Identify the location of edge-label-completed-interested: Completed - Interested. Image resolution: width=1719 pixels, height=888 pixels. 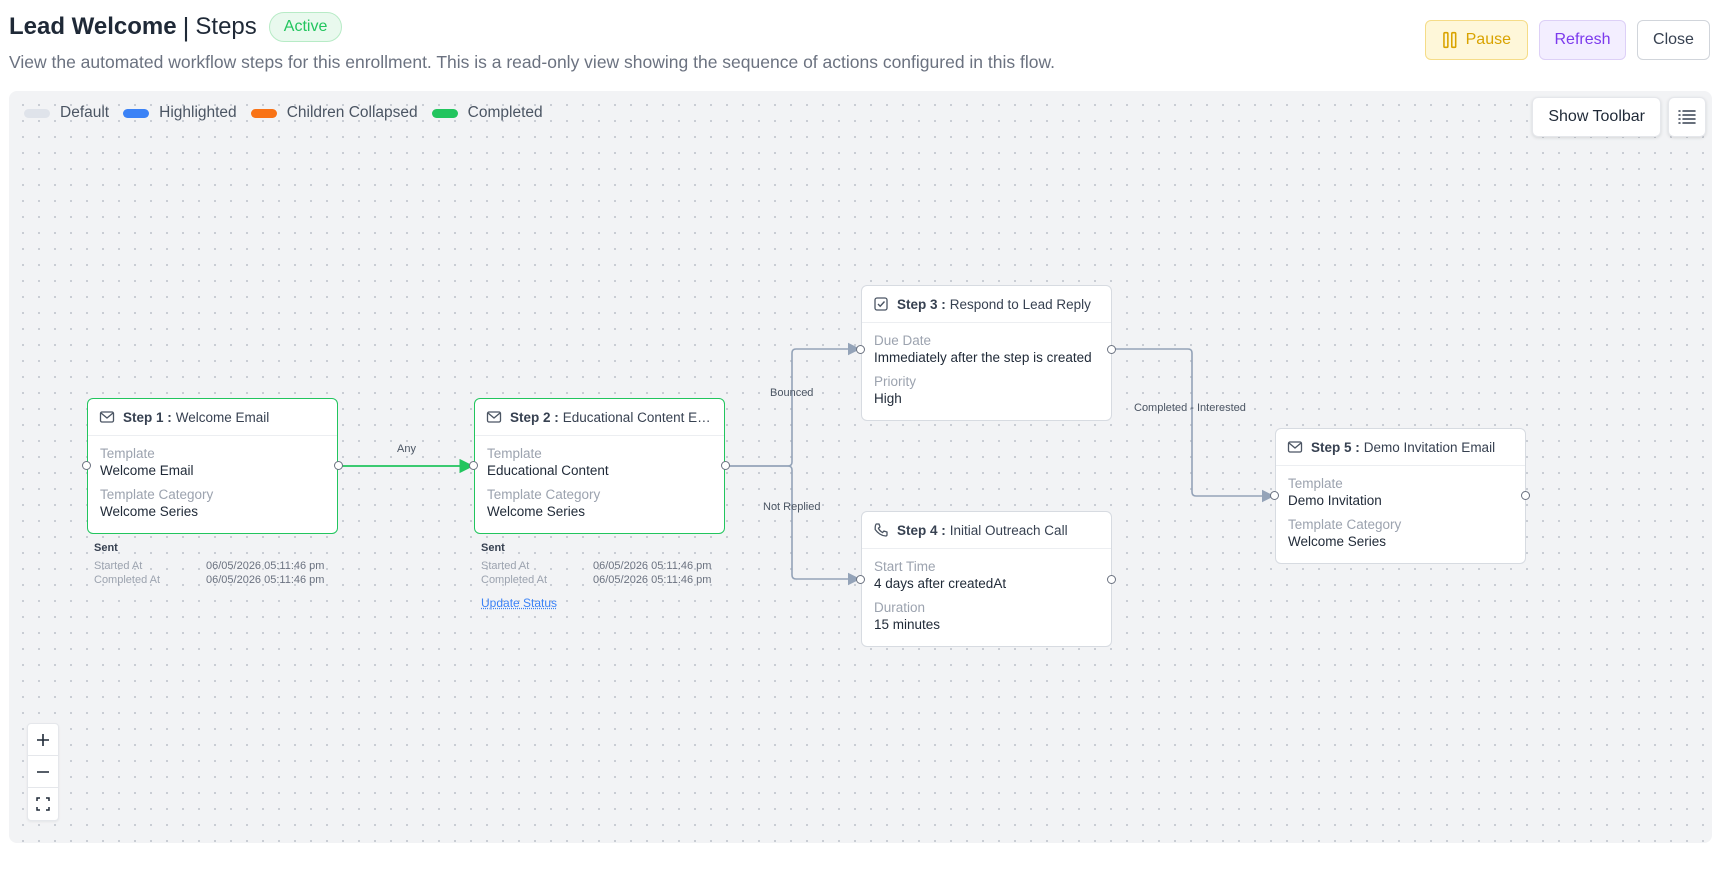
(1190, 408).